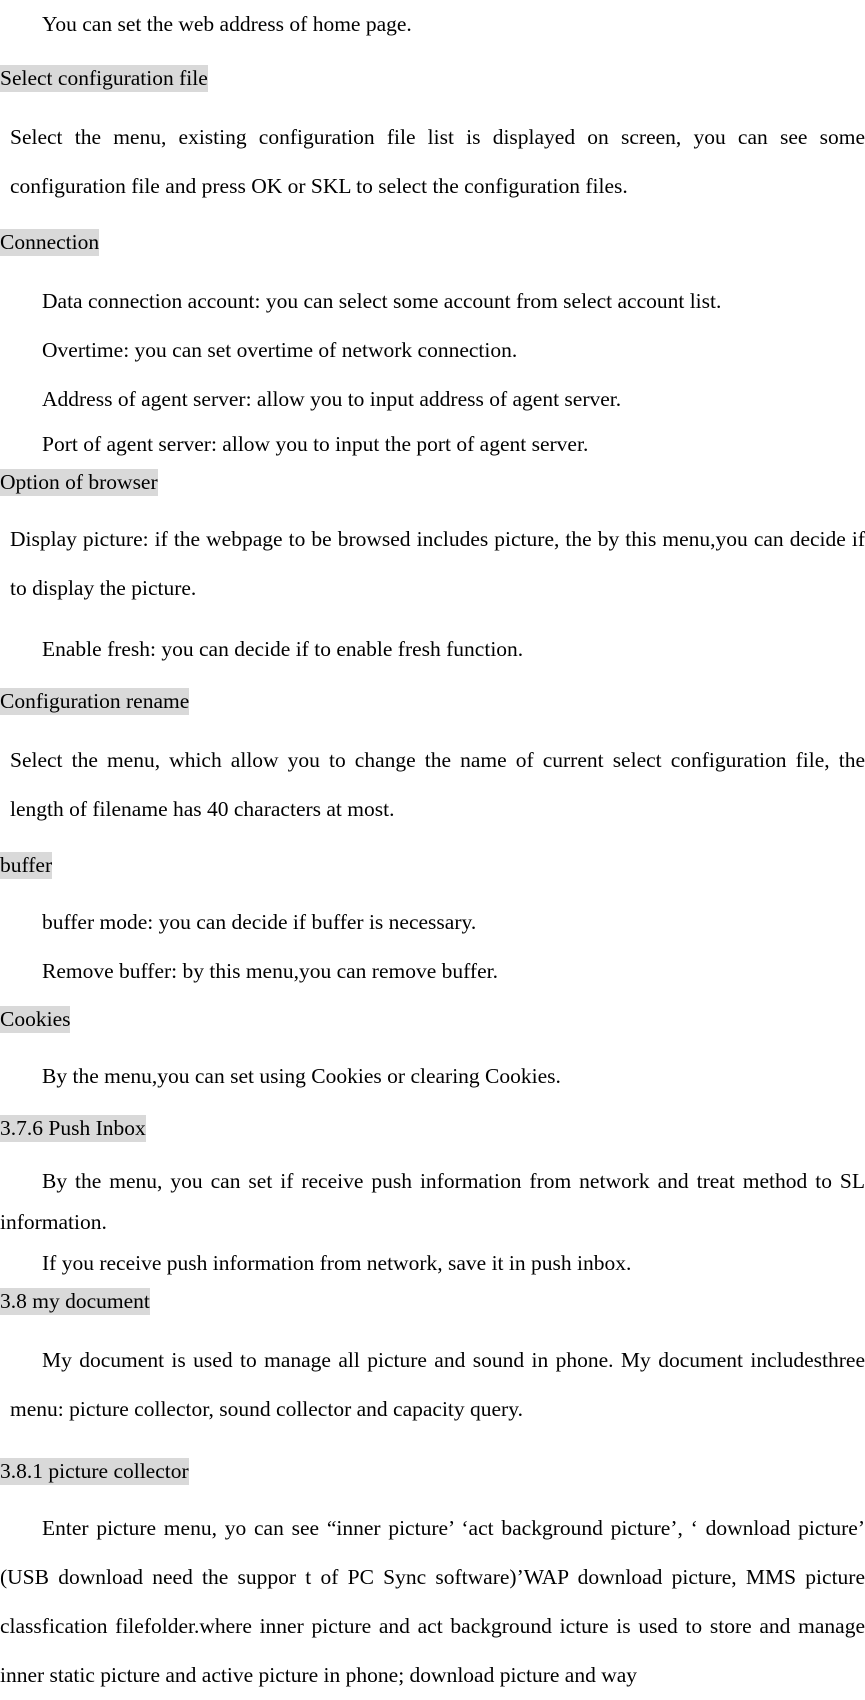 The width and height of the screenshot is (865, 1700). What do you see at coordinates (50, 242) in the screenshot?
I see `heading-highlight: Connection` at bounding box center [50, 242].